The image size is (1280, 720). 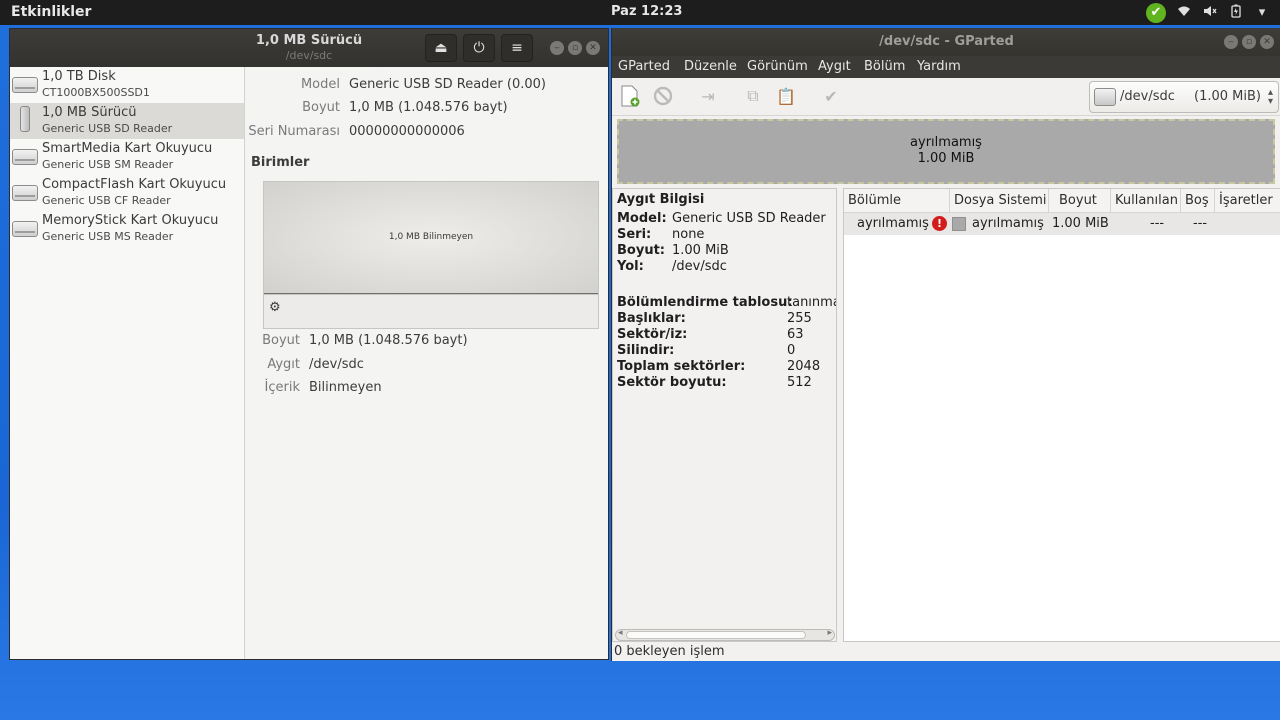 What do you see at coordinates (710, 66) in the screenshot?
I see `menu-edit: Düzenle` at bounding box center [710, 66].